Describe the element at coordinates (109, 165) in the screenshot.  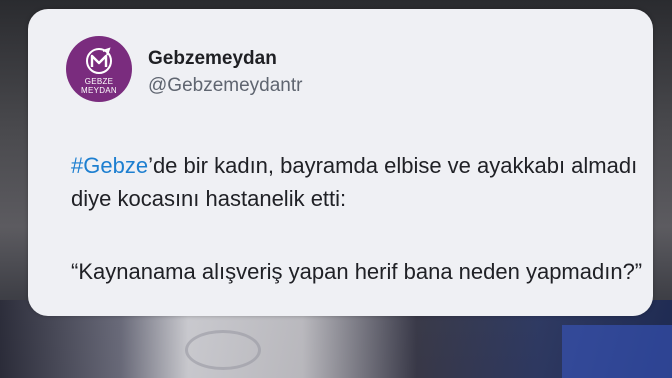
I see `hashtag-link: #Gebze` at that location.